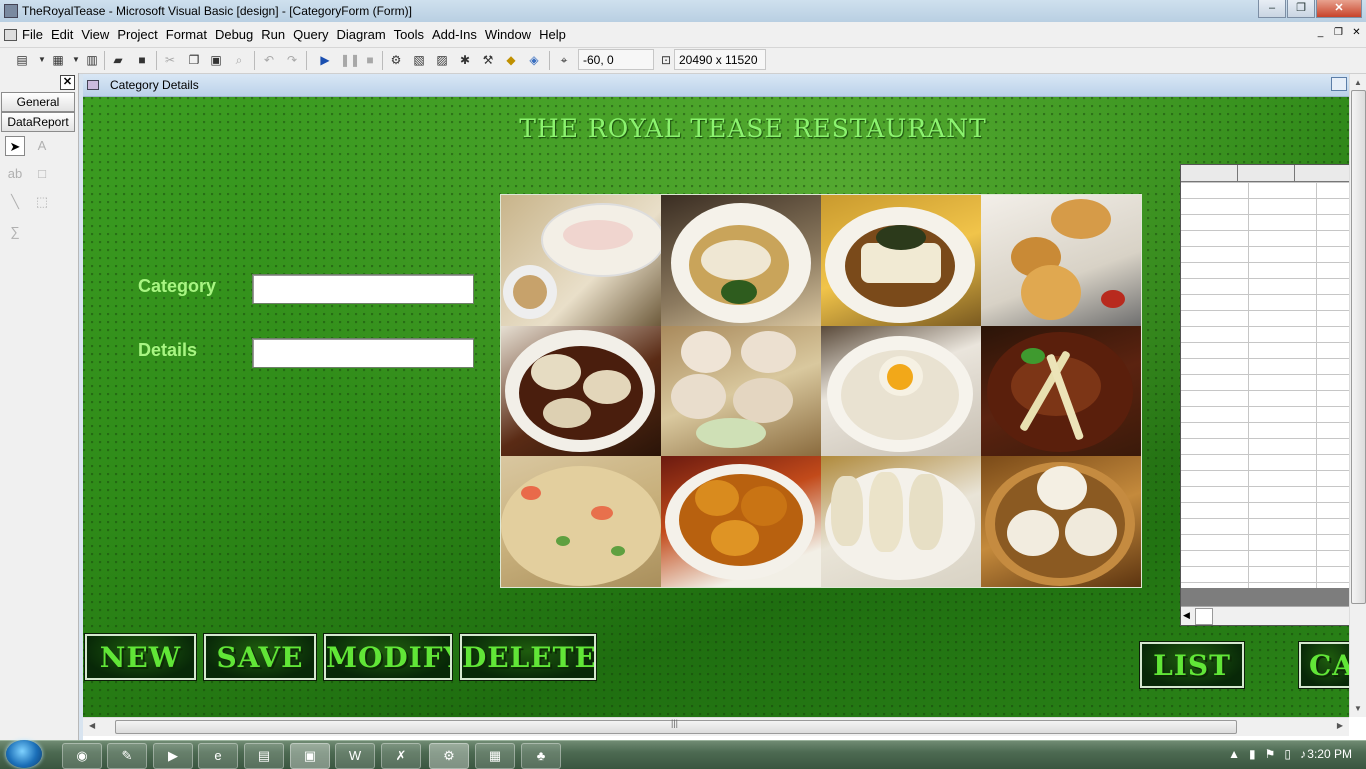  What do you see at coordinates (42, 202) in the screenshot?
I see `image-tool-icon: ⬚` at bounding box center [42, 202].